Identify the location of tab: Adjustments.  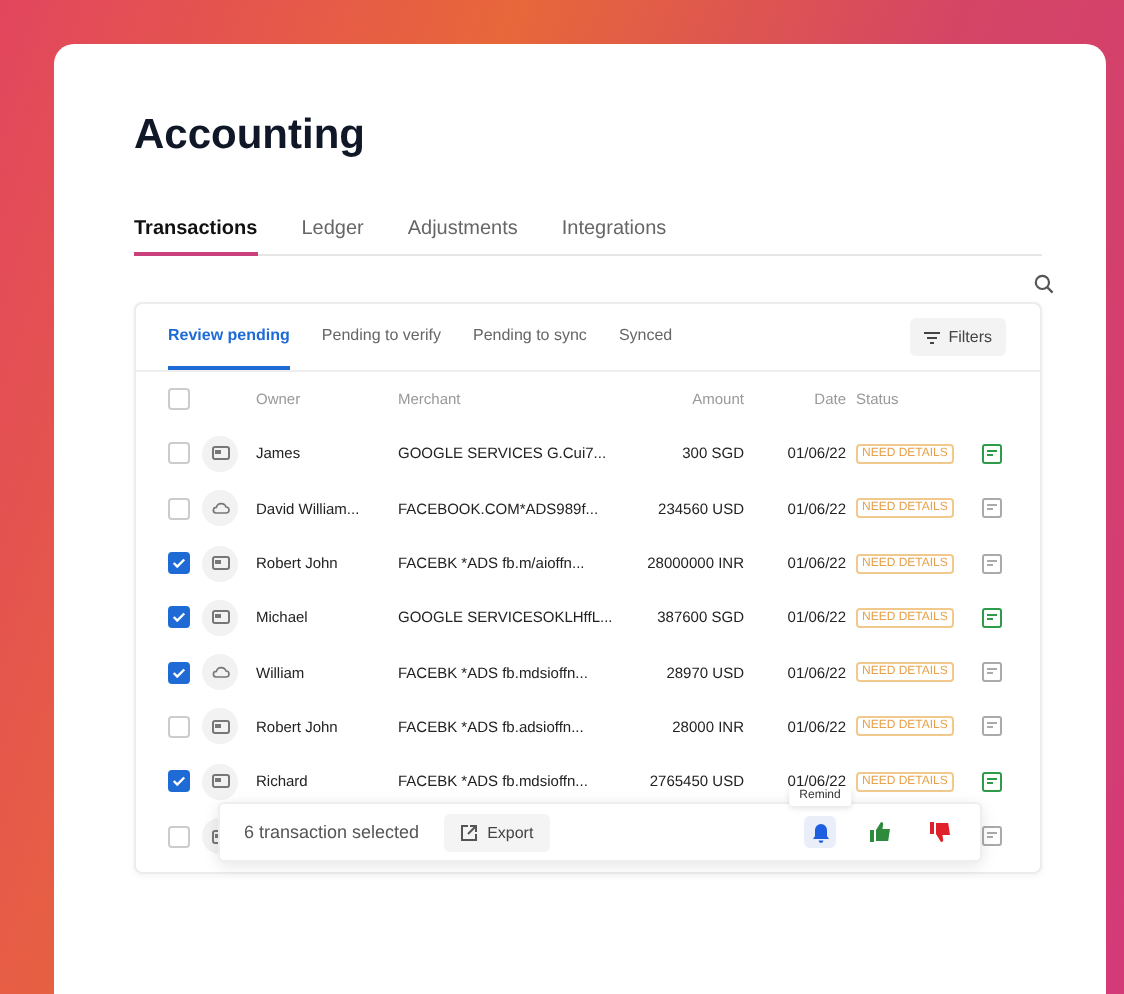
(462, 237).